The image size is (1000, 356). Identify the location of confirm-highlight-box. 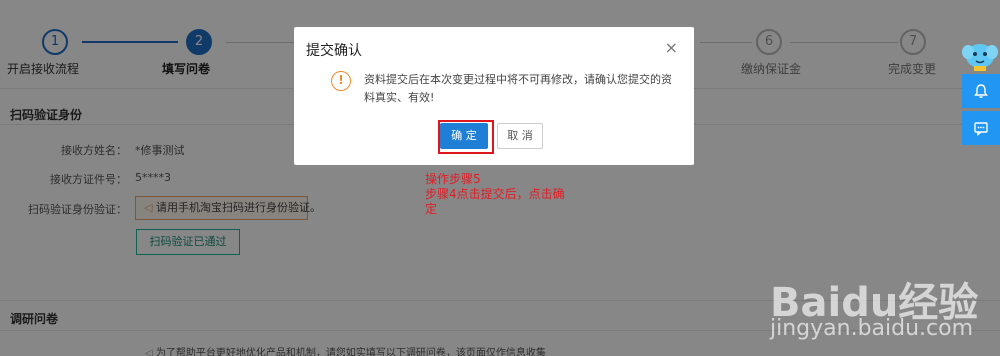
(466, 137).